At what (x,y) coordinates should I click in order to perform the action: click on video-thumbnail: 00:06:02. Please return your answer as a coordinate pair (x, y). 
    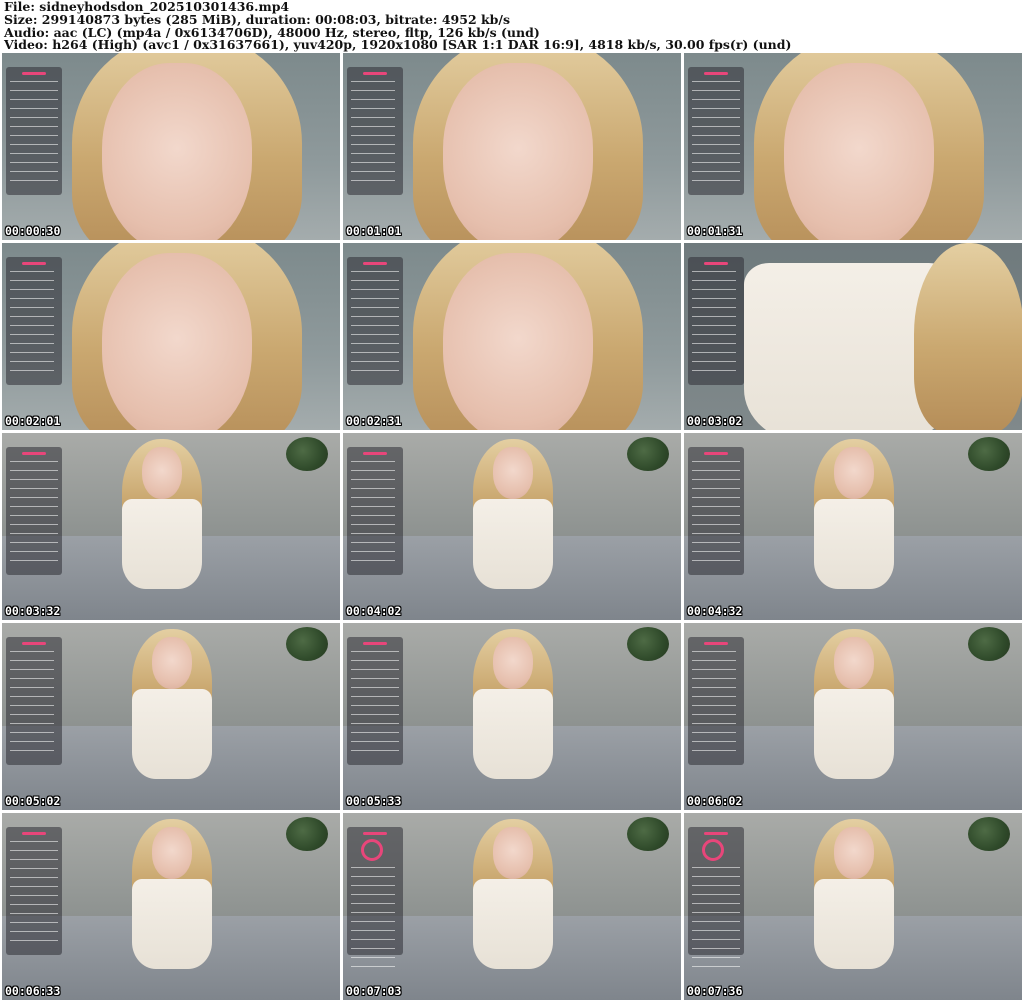
    Looking at the image, I should click on (853, 716).